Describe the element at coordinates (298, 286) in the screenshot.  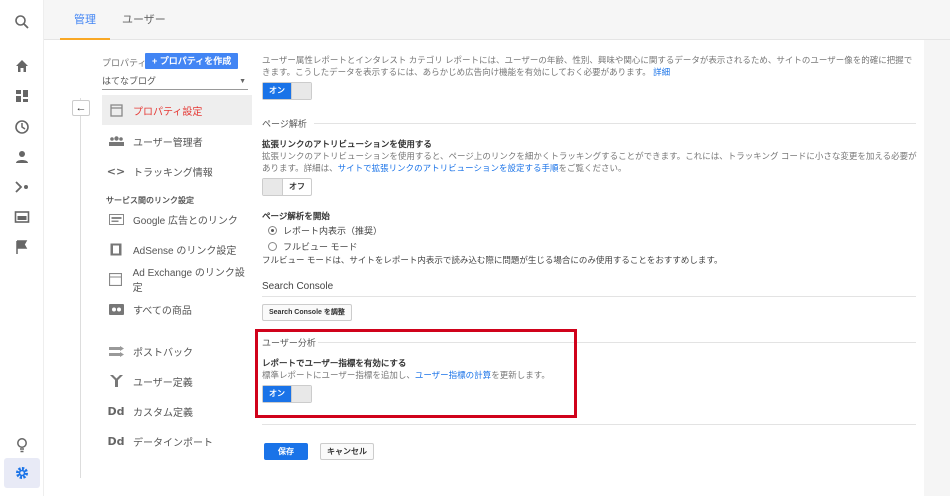
I see `search-console-heading: Search Console` at that location.